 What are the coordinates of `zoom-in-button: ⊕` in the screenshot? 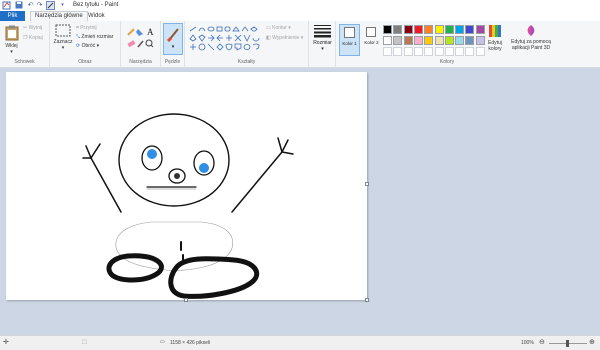 It's located at (592, 342).